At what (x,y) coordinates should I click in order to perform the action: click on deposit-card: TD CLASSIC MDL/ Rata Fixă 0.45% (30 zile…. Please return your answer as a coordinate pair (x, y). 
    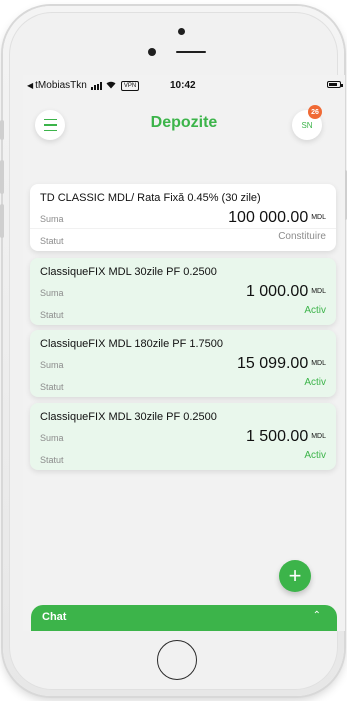
    Looking at the image, I should click on (183, 217).